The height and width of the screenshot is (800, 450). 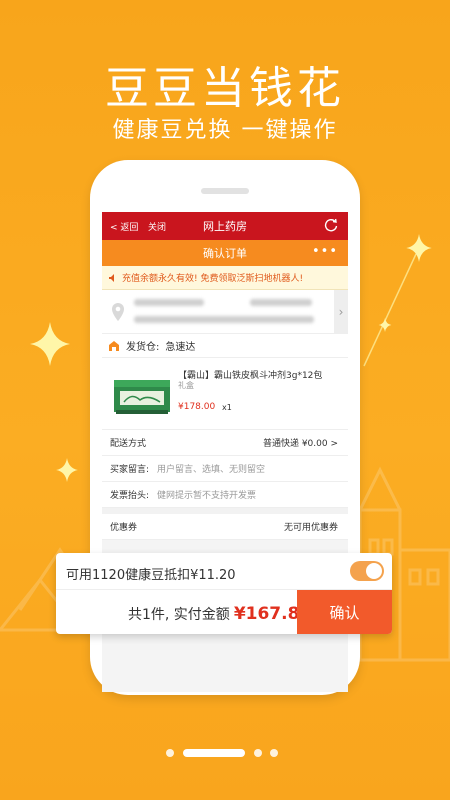 I want to click on ship-from-row: 发货仓: 急速达, so click(x=225, y=346).